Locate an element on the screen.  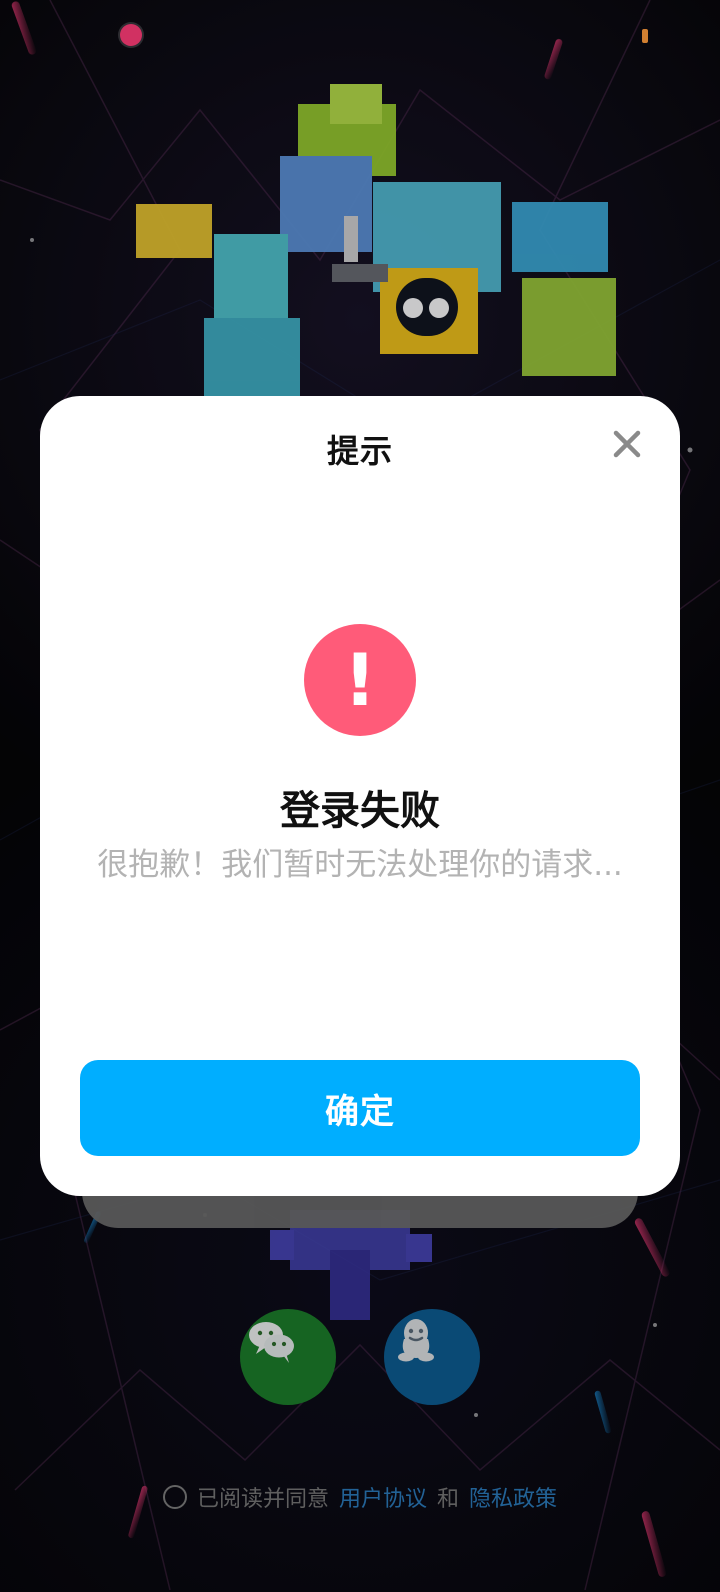
close-button is located at coordinates (627, 444).